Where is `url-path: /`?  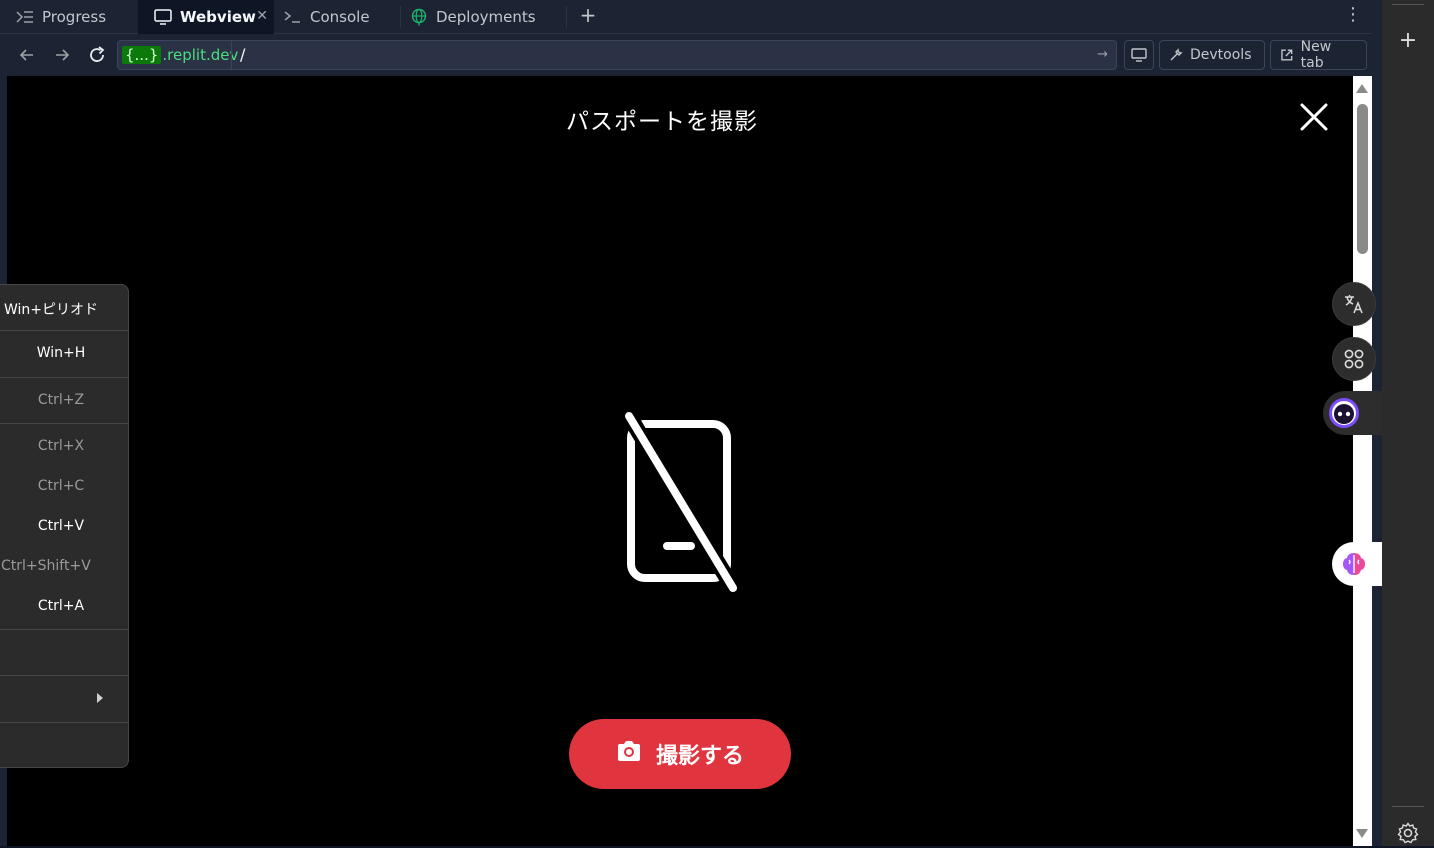 url-path: / is located at coordinates (243, 54).